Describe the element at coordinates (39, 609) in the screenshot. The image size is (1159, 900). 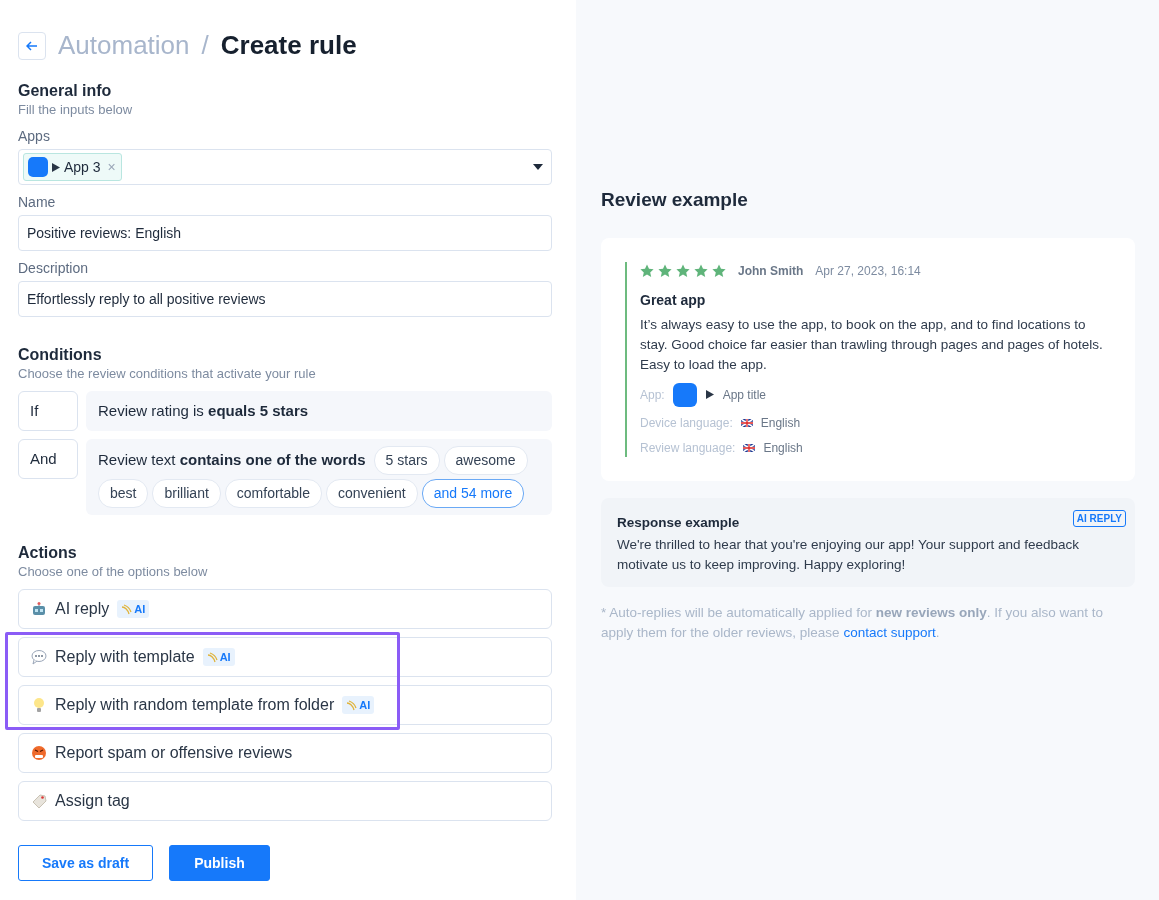
I see `robot-icon` at that location.